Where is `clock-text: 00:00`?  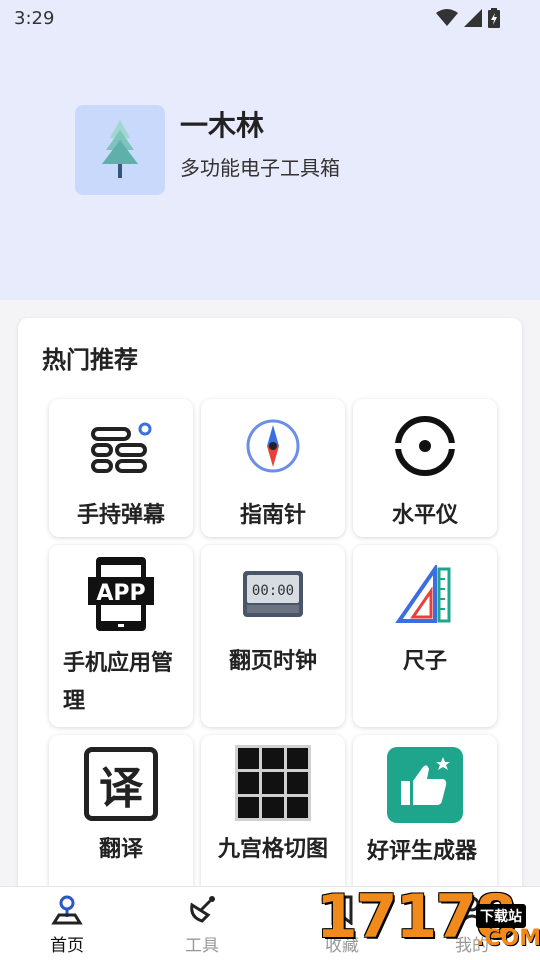 clock-text: 00:00 is located at coordinates (273, 591).